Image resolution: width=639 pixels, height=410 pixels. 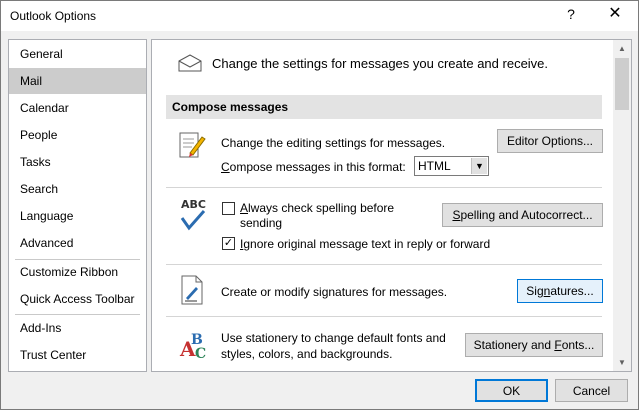 What do you see at coordinates (535, 291) in the screenshot?
I see `signatures-label-pre: Sig` at bounding box center [535, 291].